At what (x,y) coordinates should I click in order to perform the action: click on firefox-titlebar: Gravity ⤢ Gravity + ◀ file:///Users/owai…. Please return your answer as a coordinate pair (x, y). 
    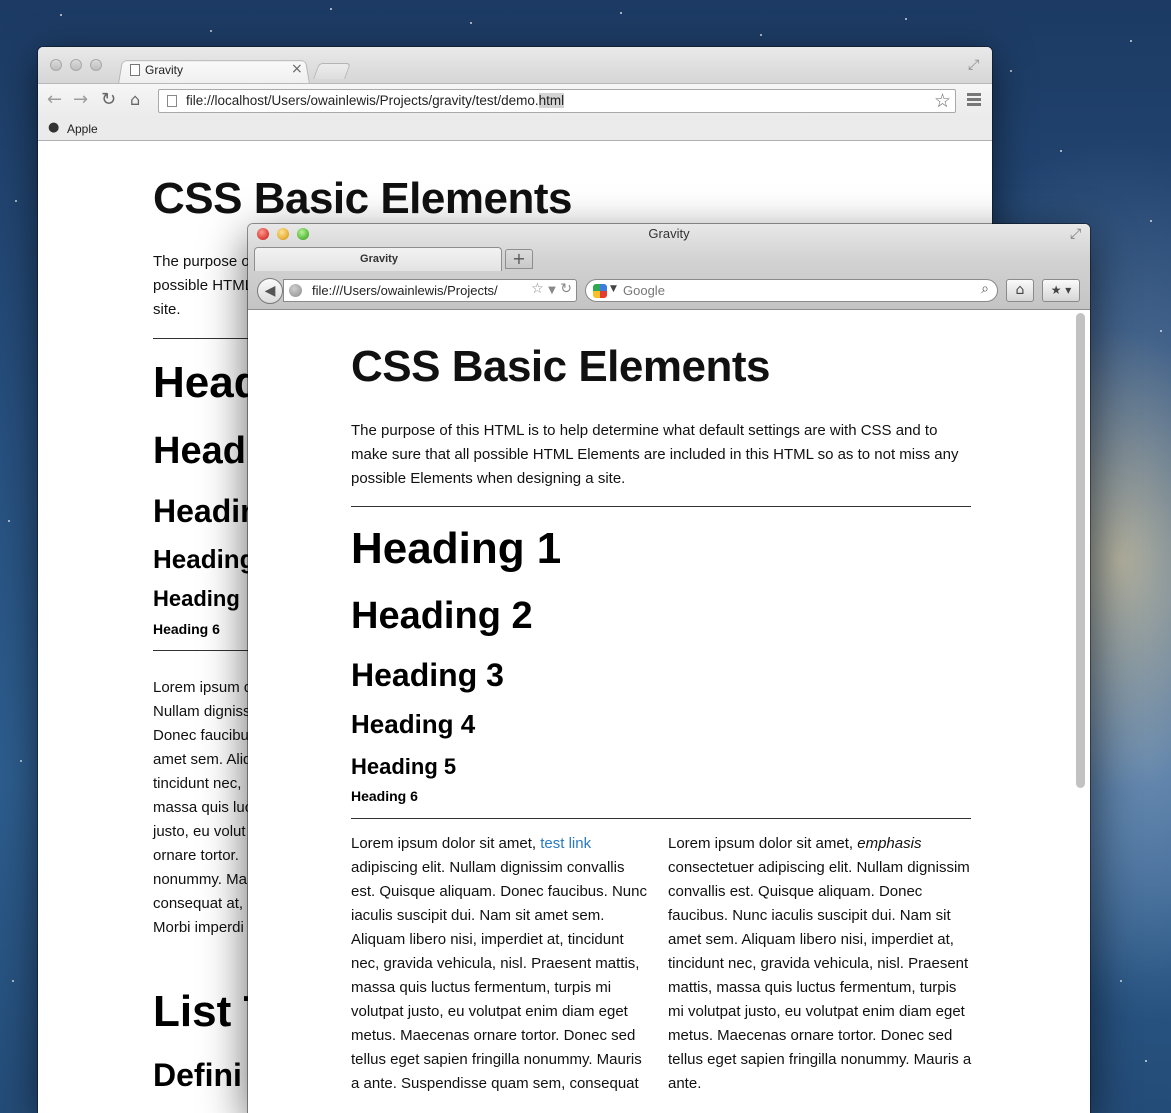
    Looking at the image, I should click on (669, 267).